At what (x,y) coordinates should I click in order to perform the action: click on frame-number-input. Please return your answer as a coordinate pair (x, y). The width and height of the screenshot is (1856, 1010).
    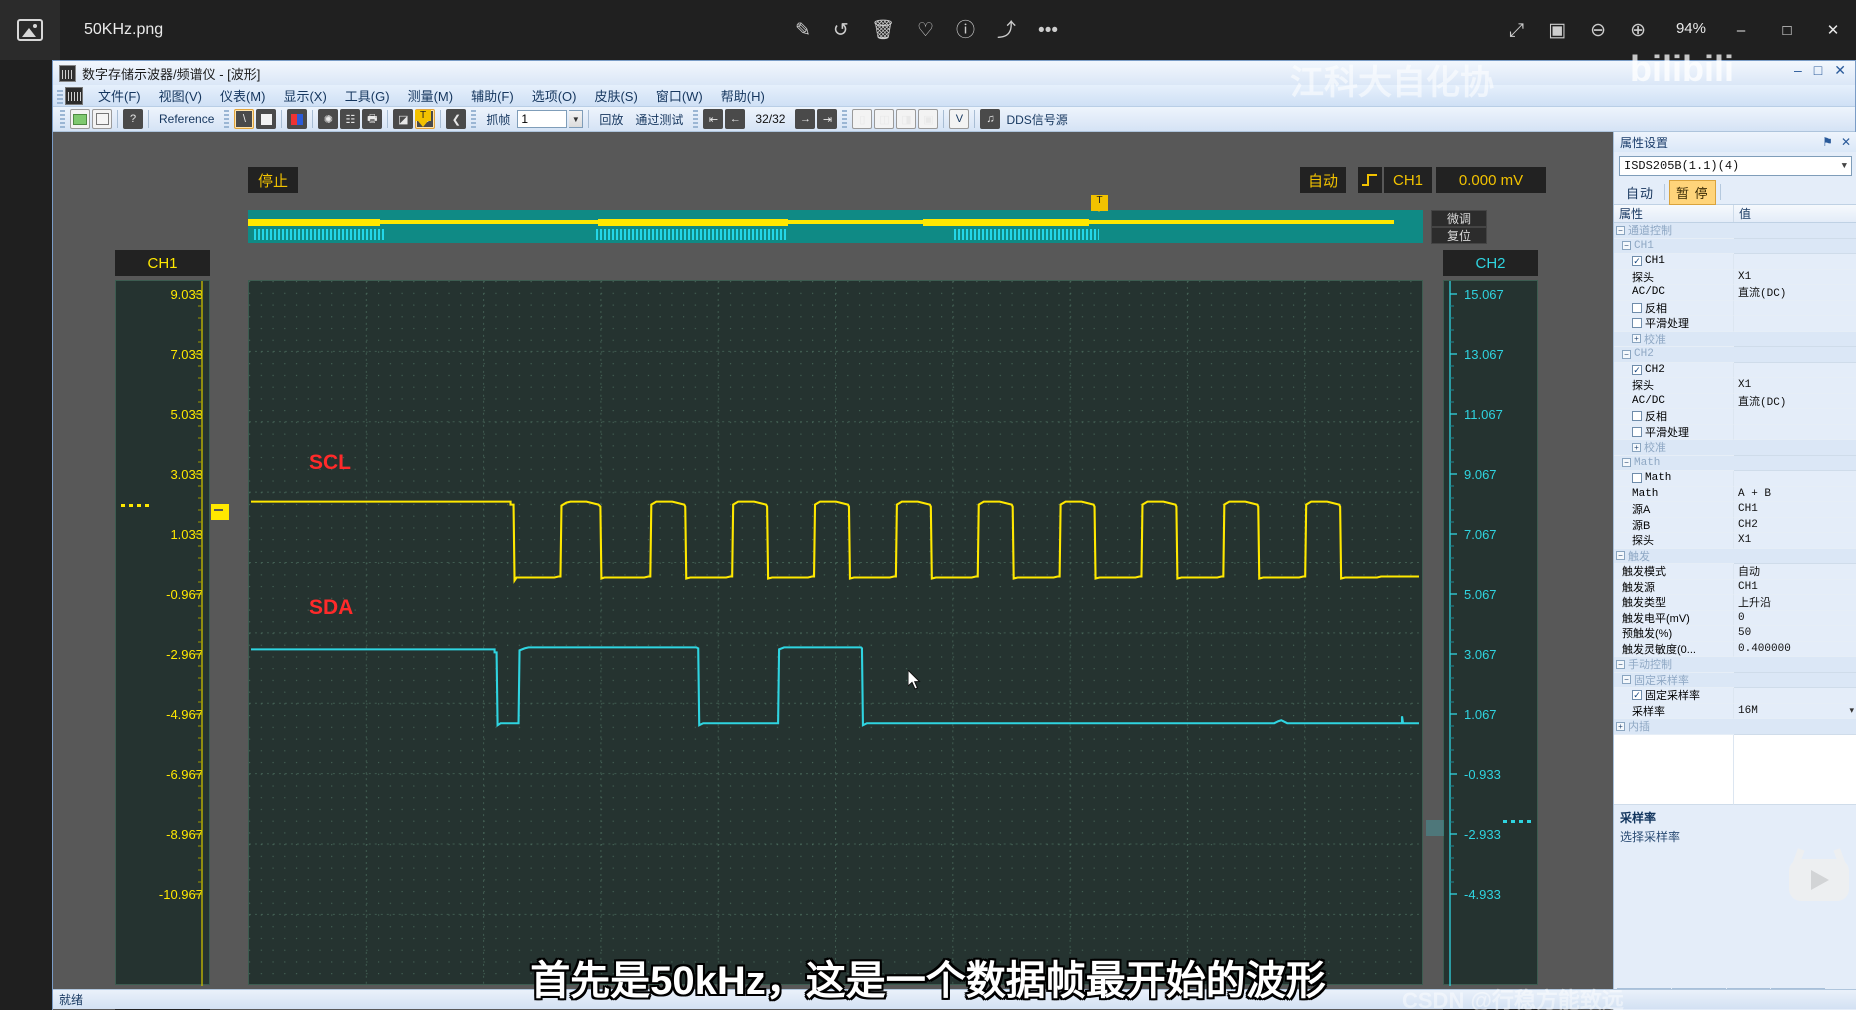
    Looking at the image, I should click on (542, 119).